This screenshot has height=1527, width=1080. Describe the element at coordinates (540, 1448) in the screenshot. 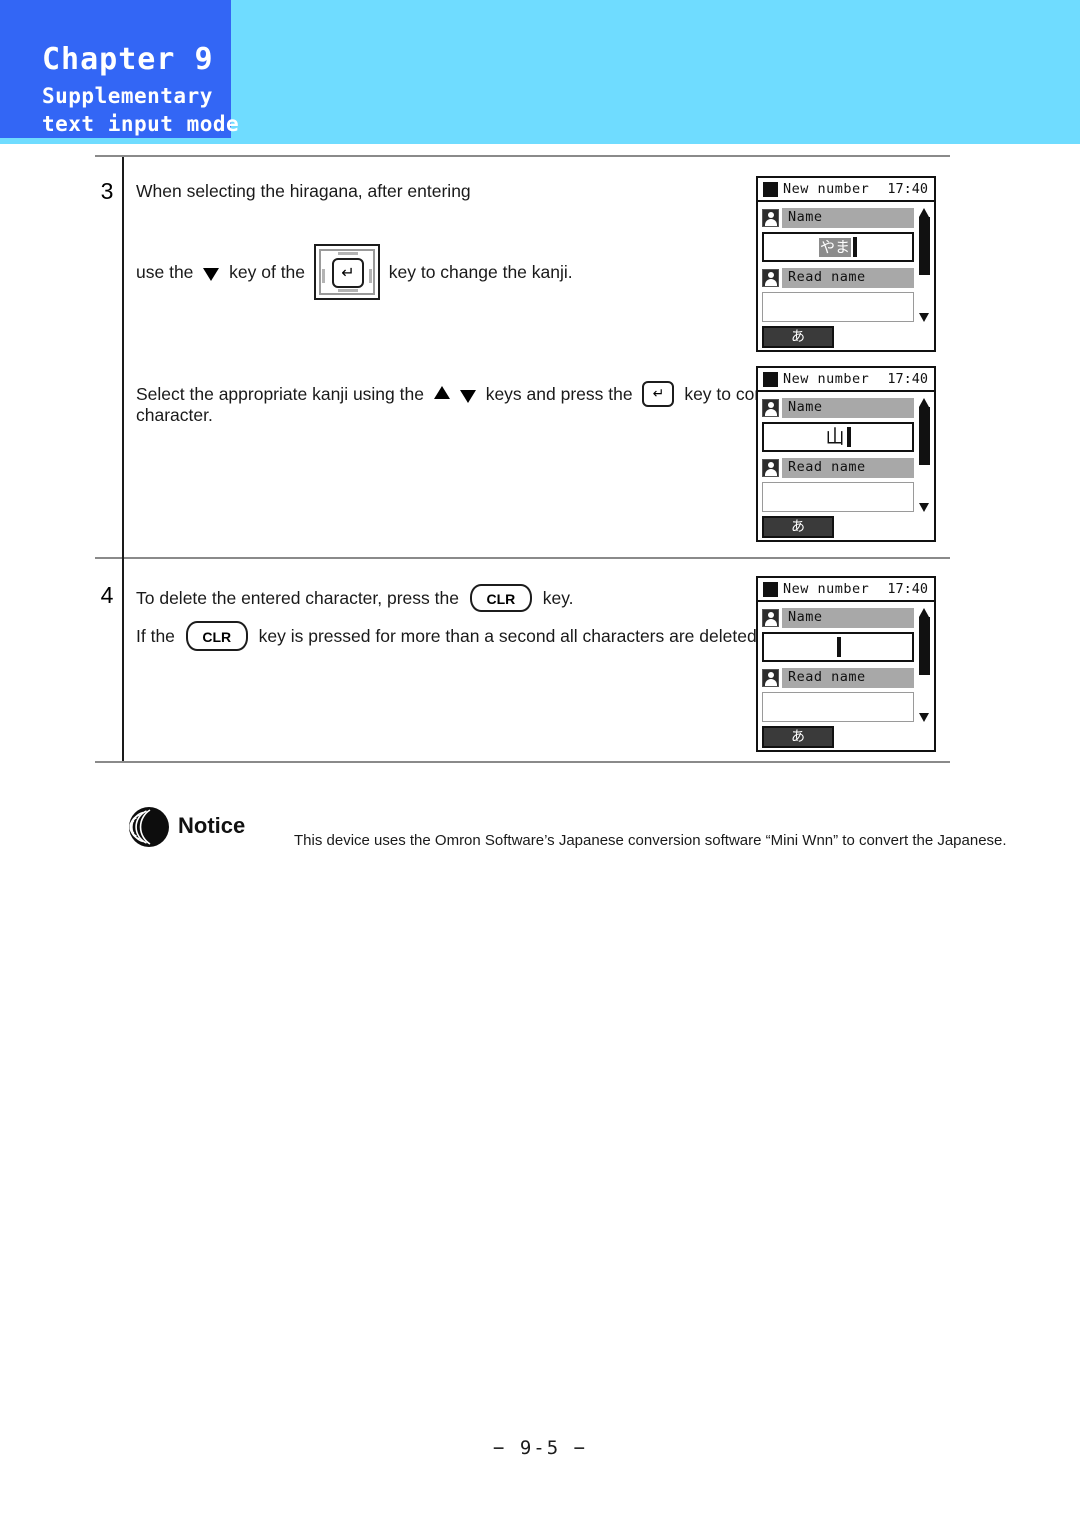

I see `page-footer: − 9-5 −` at that location.